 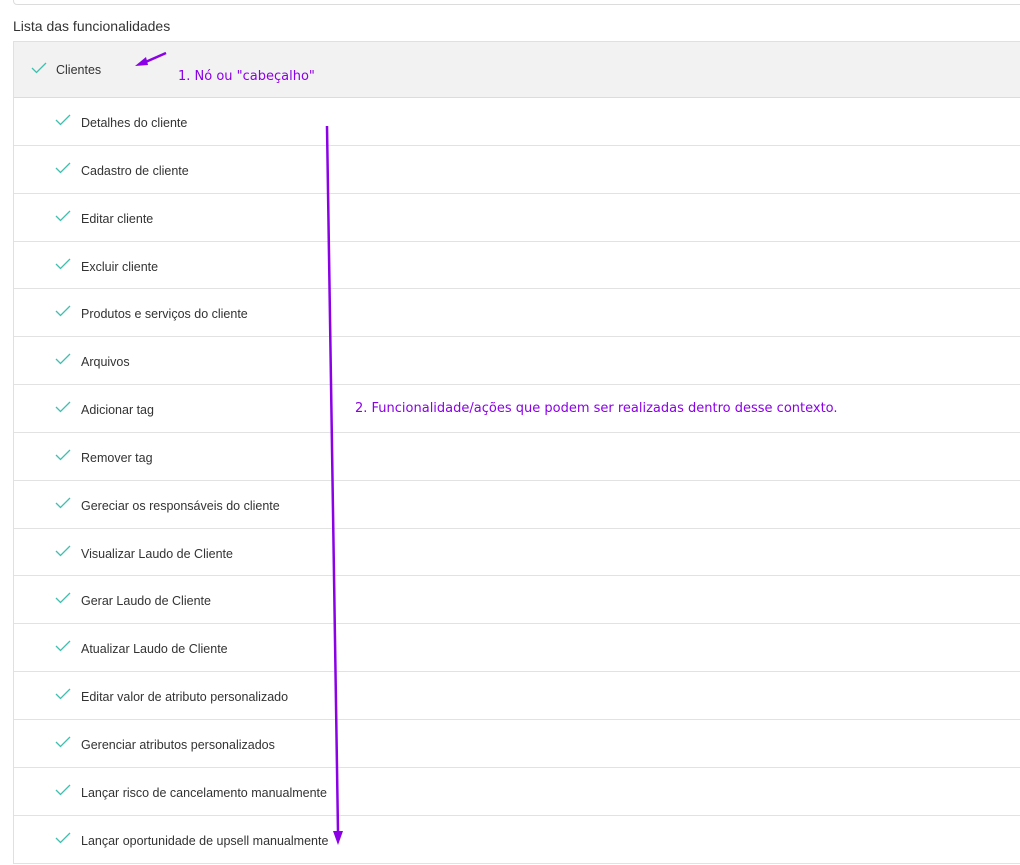 What do you see at coordinates (517, 70) in the screenshot?
I see `tree-node-header-clientes: Clientes` at bounding box center [517, 70].